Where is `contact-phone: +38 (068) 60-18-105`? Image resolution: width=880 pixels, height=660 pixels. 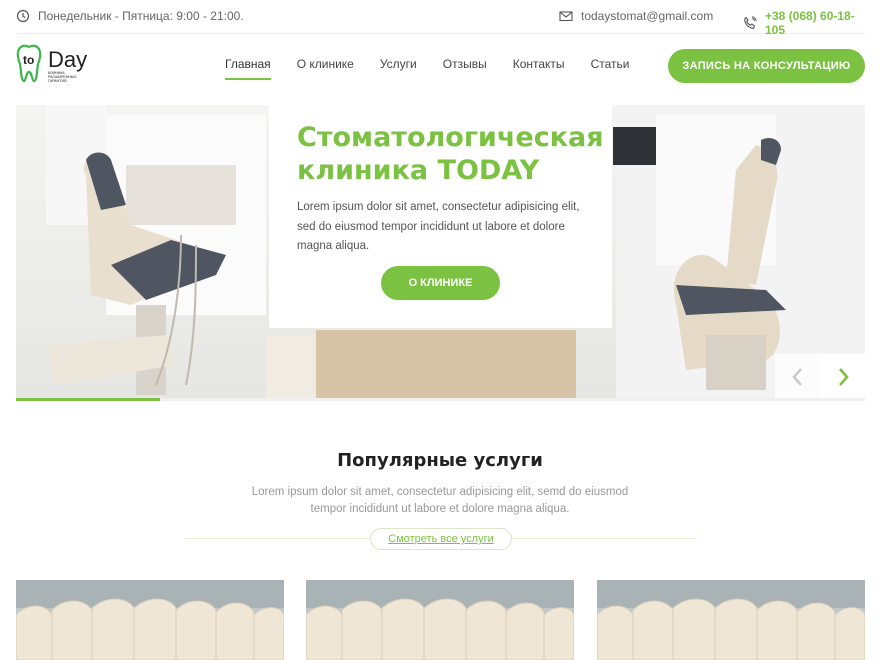 contact-phone: +38 (068) 60-18-105 is located at coordinates (804, 23).